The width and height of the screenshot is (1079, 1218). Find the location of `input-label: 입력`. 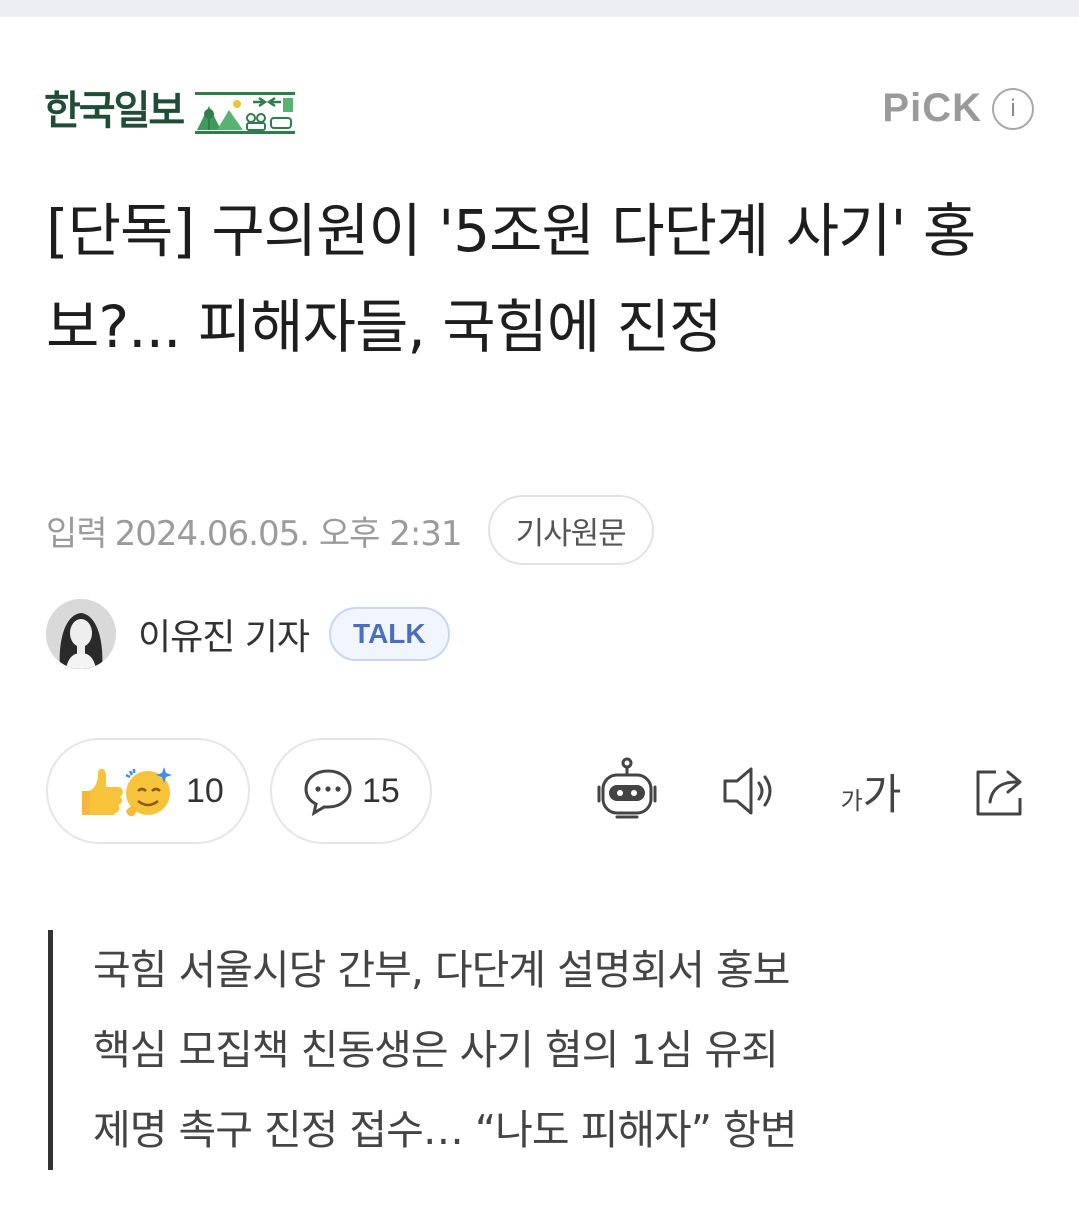

input-label: 입력 is located at coordinates (77, 533).